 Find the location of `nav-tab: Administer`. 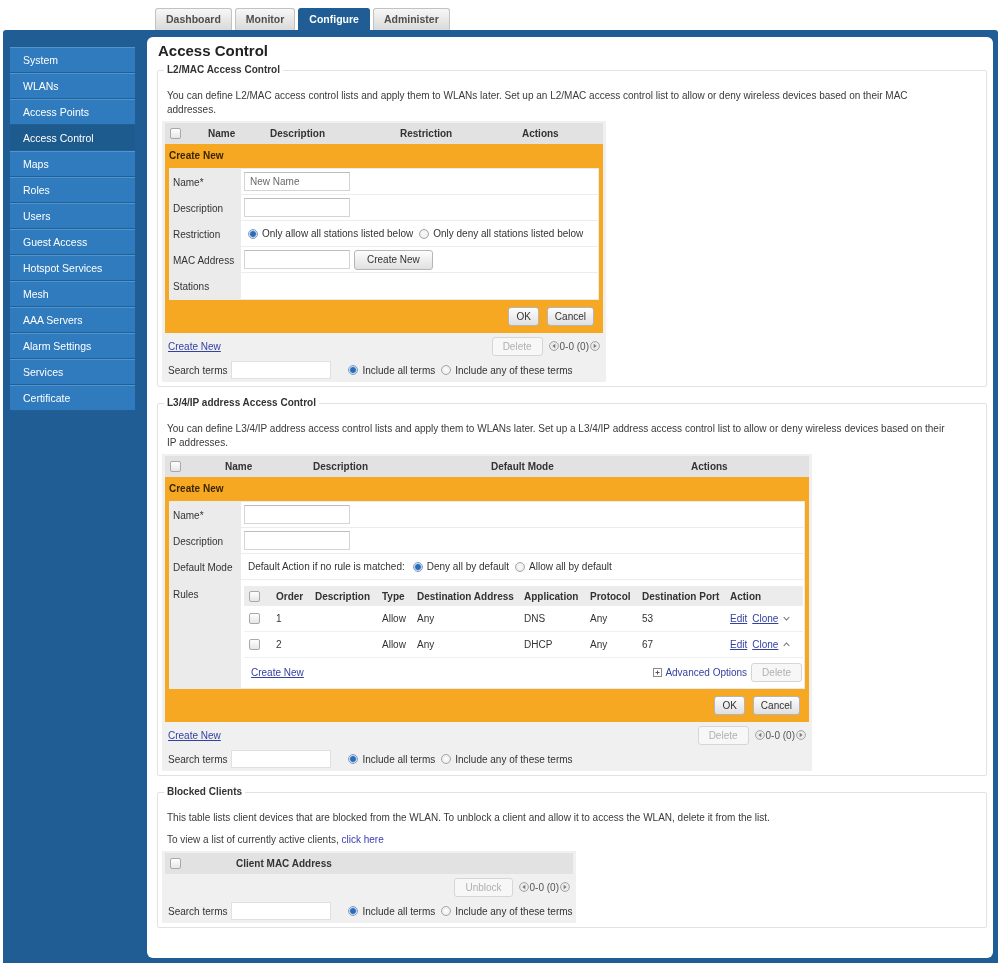

nav-tab: Administer is located at coordinates (411, 19).